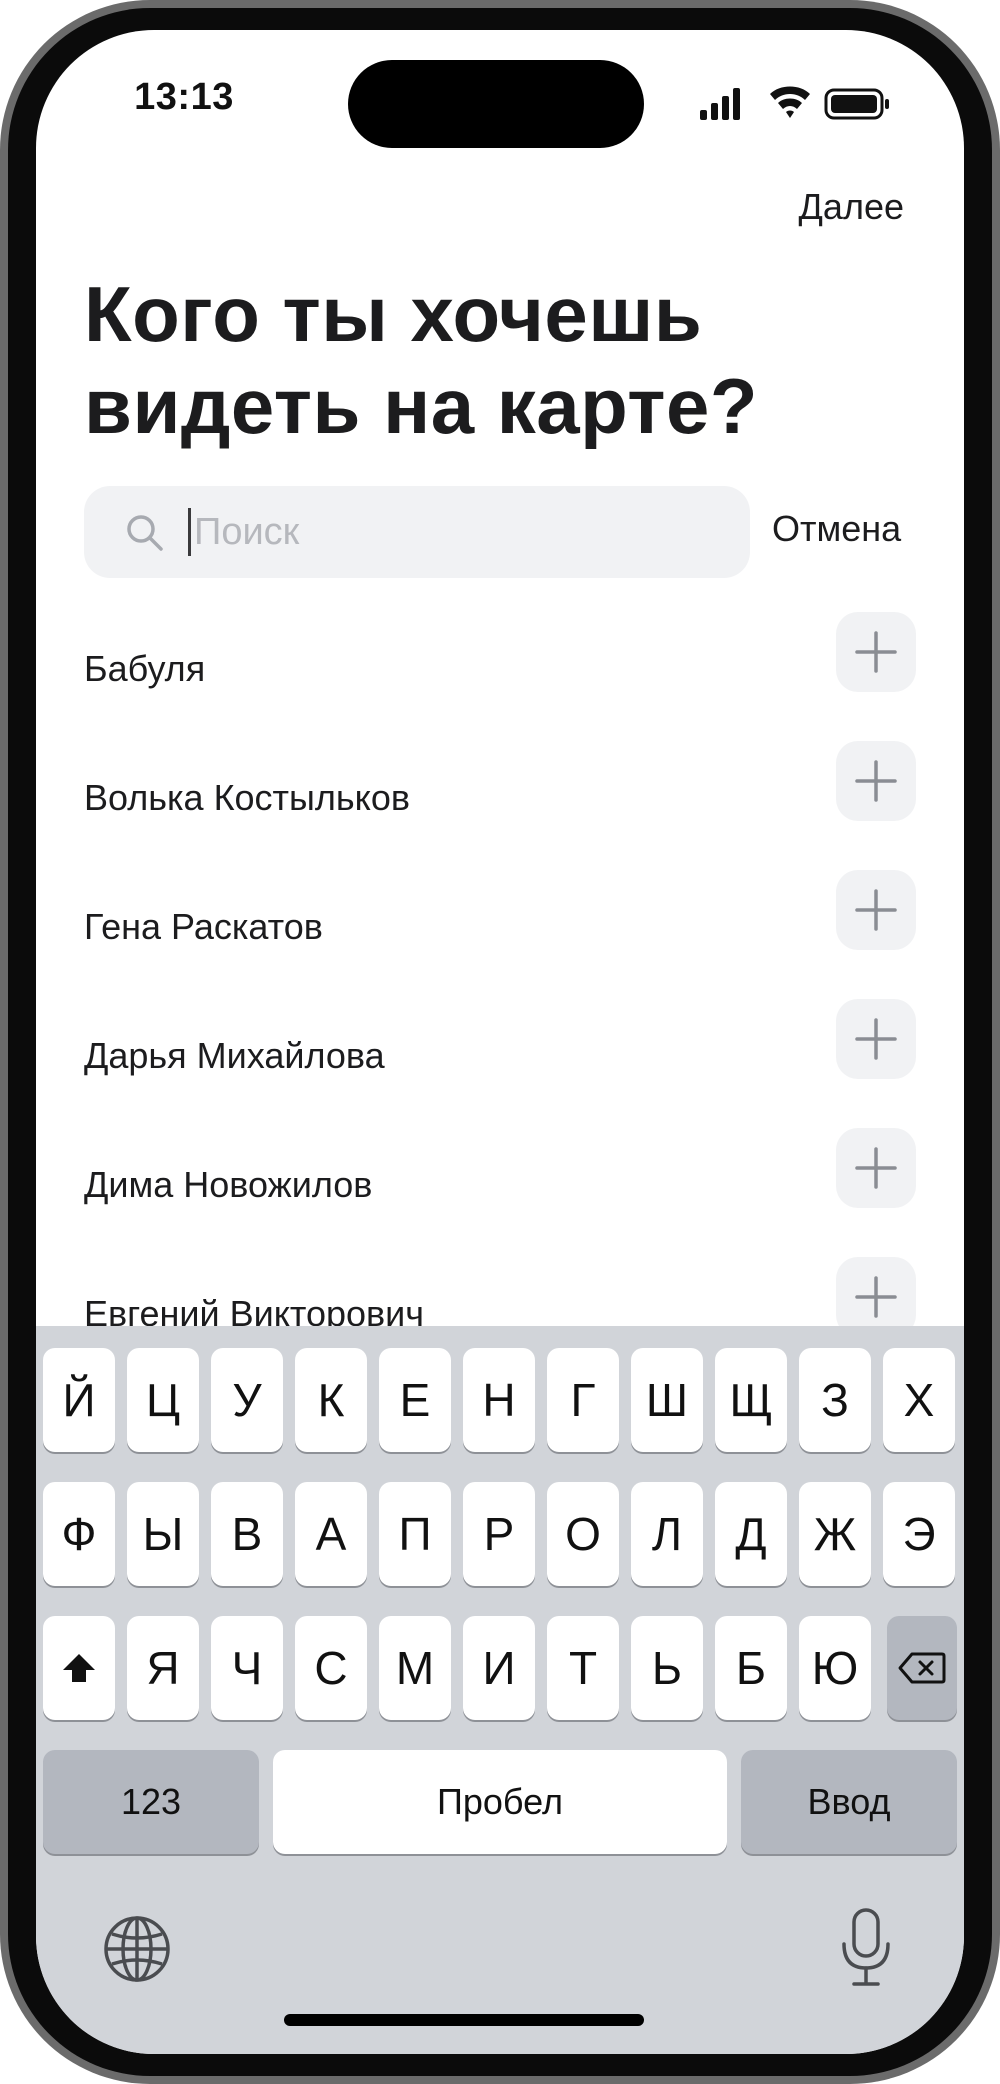 This screenshot has height=2084, width=1000. I want to click on contact-row: Гена Раскатов, so click(500, 932).